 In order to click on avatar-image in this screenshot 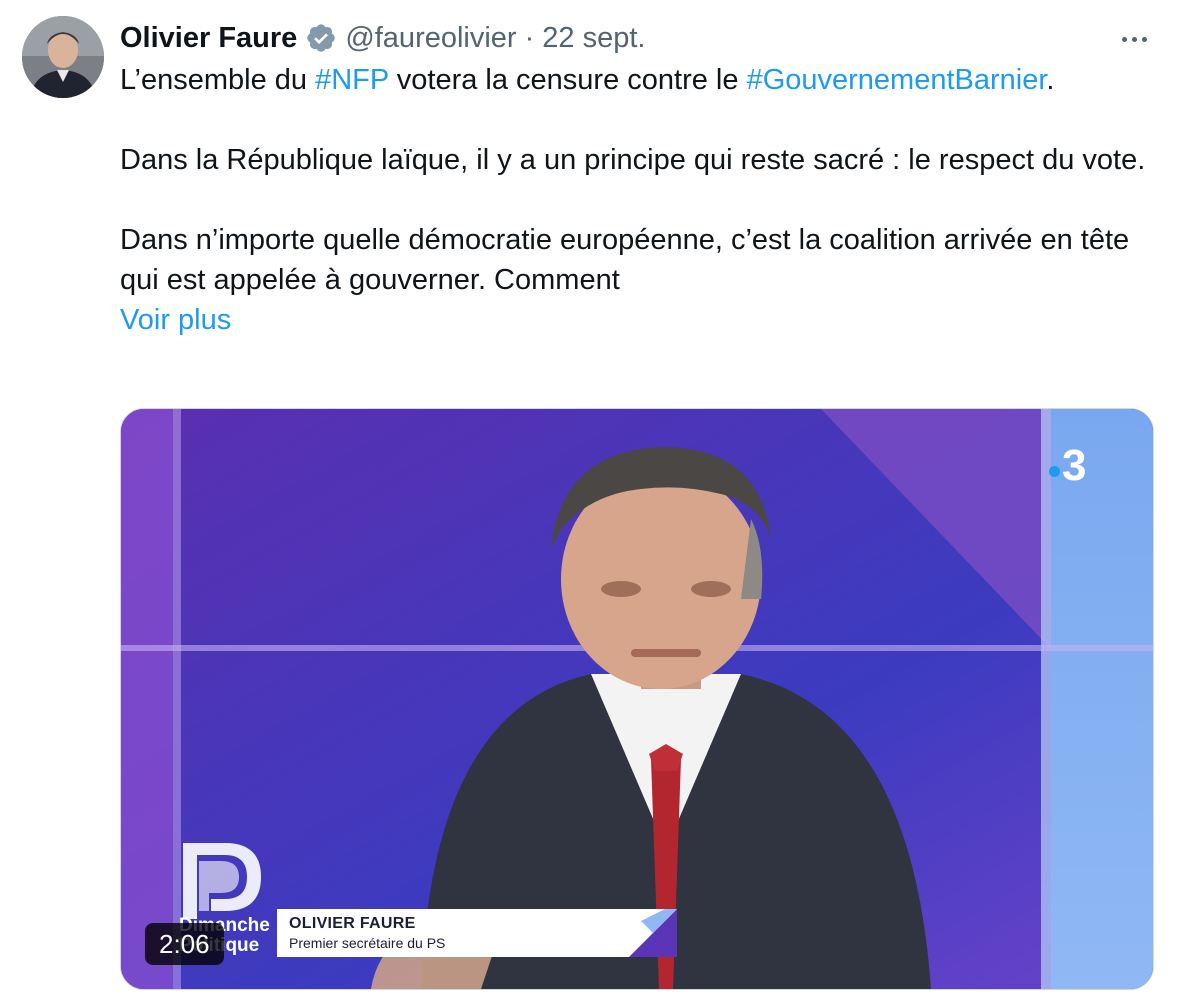, I will do `click(63, 57)`.